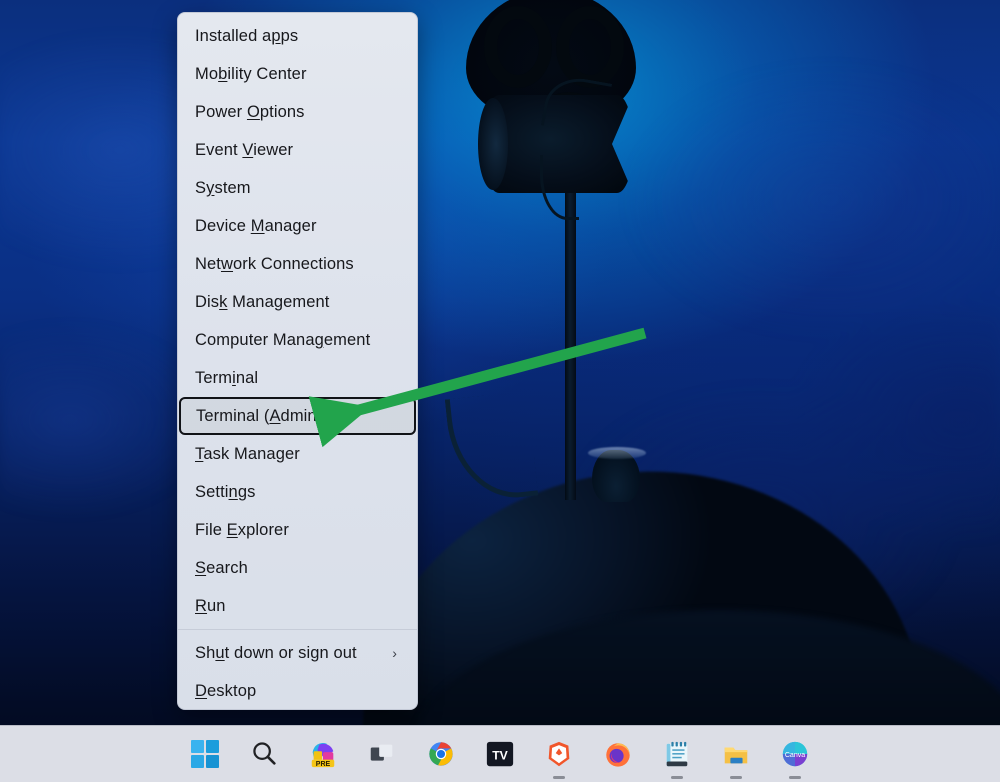 This screenshot has width=1000, height=782. Describe the element at coordinates (617, 453) in the screenshot. I see `wallpaper-rock-highlight` at that location.